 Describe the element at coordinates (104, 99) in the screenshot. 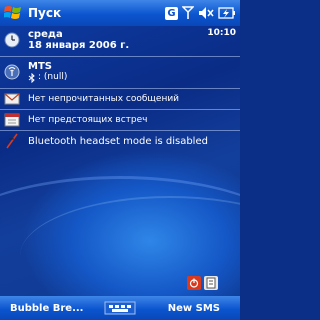

I see `messages-label: Нет непрочитанных сообщений` at that location.